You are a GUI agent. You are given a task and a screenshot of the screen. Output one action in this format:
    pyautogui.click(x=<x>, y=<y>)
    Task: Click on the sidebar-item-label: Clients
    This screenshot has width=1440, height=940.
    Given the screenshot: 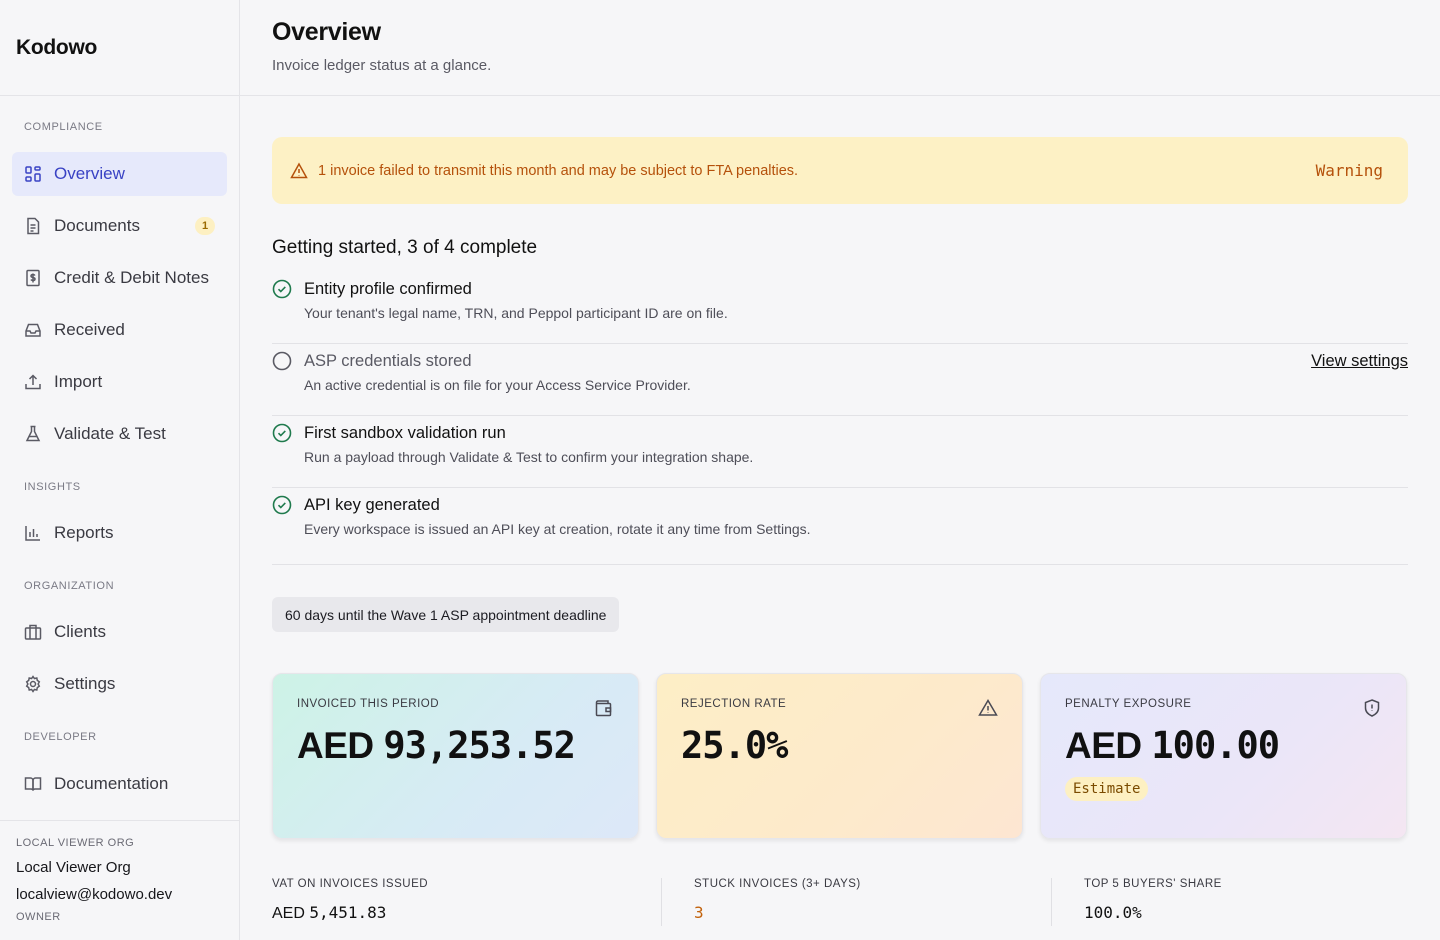 What is the action you would take?
    pyautogui.click(x=80, y=631)
    